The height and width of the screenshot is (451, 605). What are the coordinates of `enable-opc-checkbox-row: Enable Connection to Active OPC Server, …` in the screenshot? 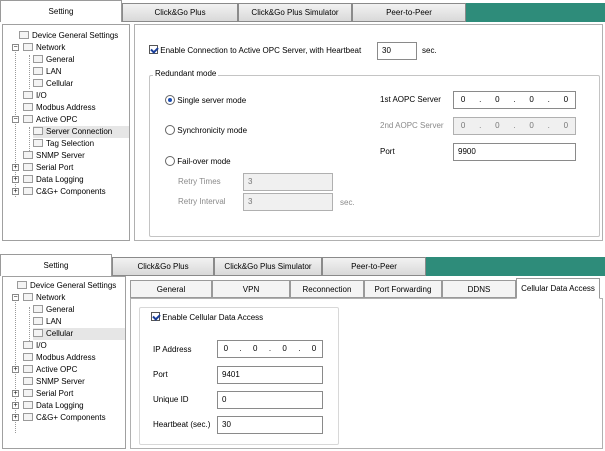 It's located at (255, 50).